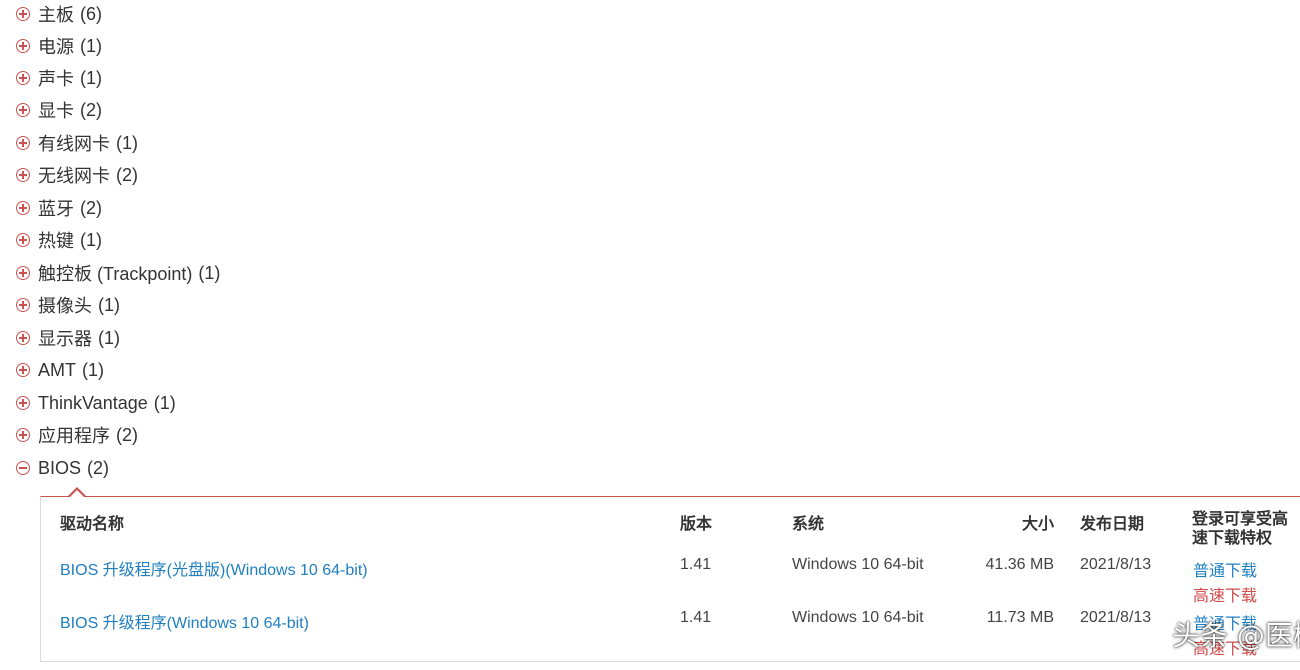 This screenshot has height=670, width=1300. What do you see at coordinates (93, 402) in the screenshot?
I see `category-label: ThinkVantage` at bounding box center [93, 402].